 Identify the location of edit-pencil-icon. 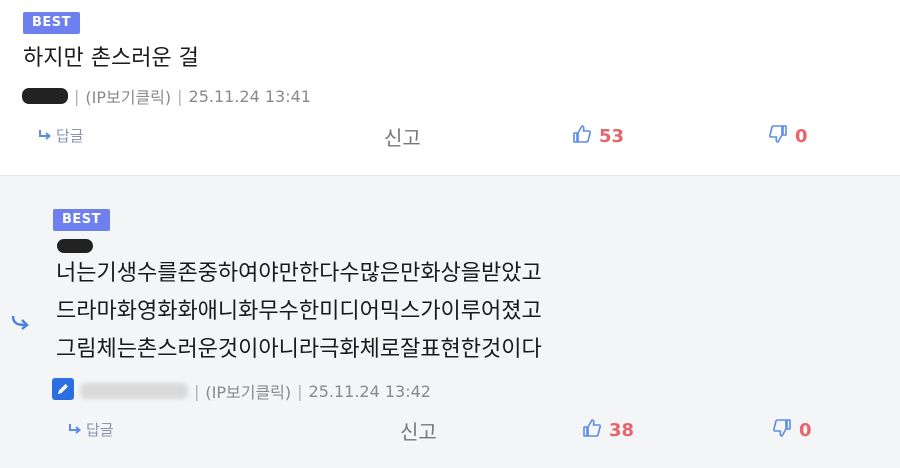
(63, 391).